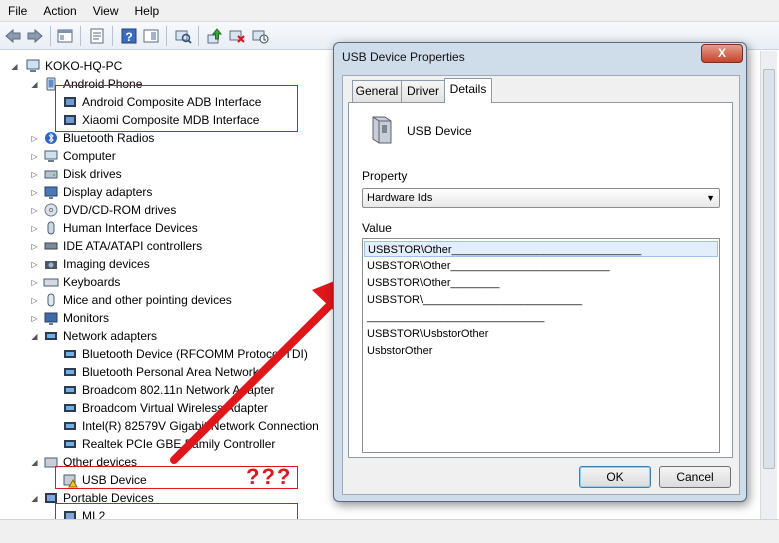 The image size is (779, 543). I want to click on scan-hardware-icon, so click(183, 36).